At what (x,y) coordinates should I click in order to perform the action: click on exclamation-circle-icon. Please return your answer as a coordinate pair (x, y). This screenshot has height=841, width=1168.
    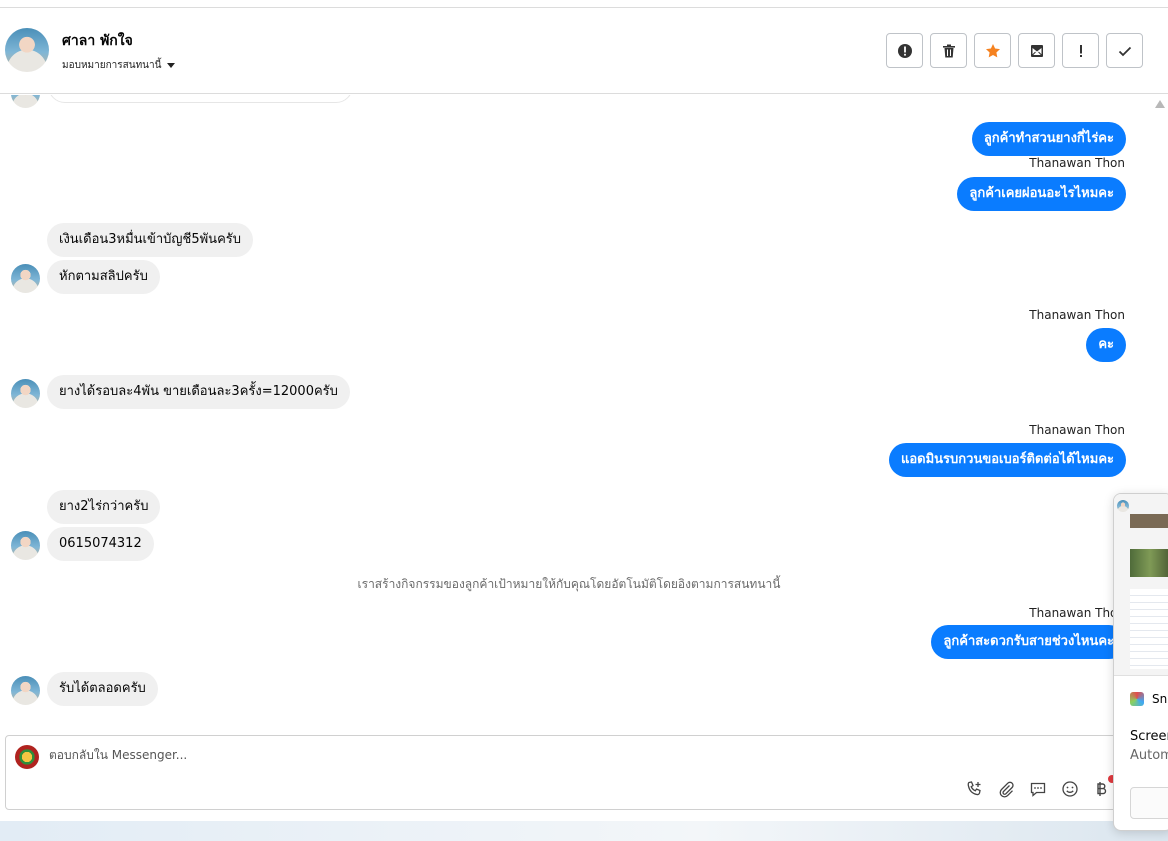
    Looking at the image, I should click on (904, 50).